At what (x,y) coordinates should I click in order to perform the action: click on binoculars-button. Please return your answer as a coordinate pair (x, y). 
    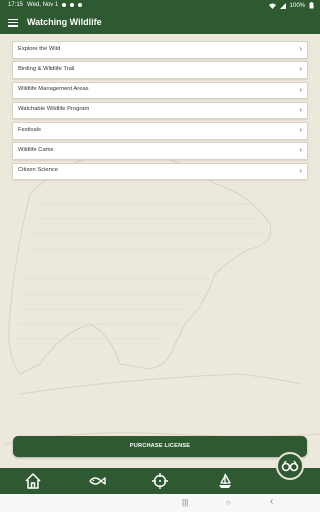
    Looking at the image, I should click on (290, 466).